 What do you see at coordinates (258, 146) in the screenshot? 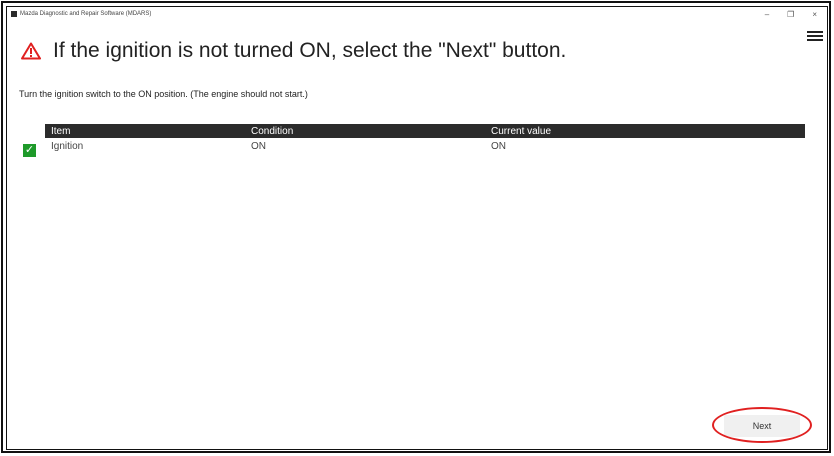
I see `cell-condition: ON` at bounding box center [258, 146].